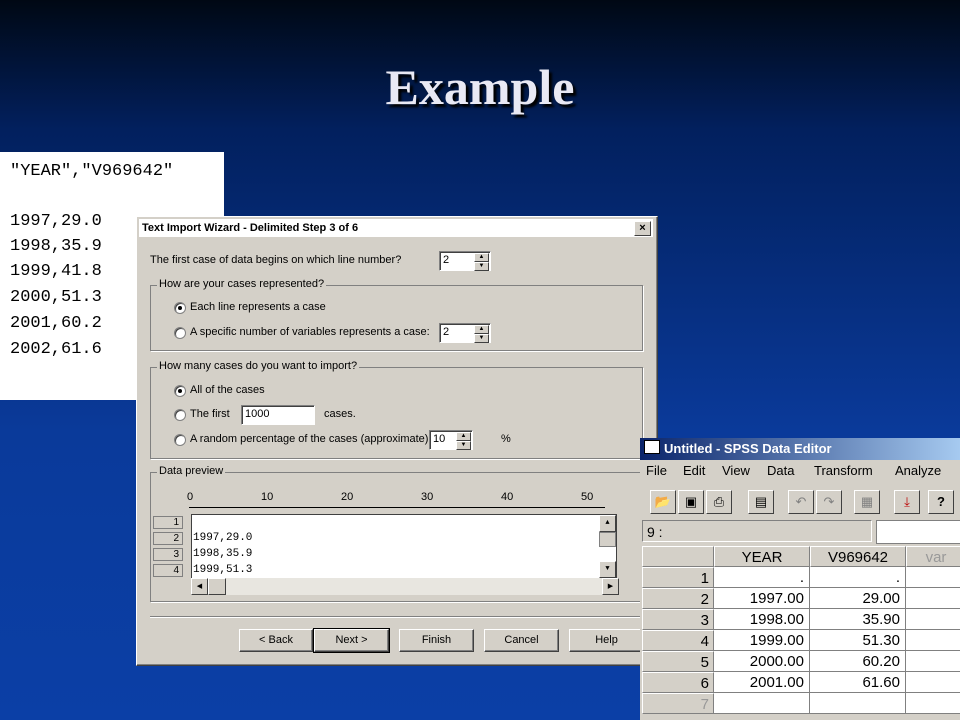  I want to click on scroll-left-icon: ◀, so click(199, 586).